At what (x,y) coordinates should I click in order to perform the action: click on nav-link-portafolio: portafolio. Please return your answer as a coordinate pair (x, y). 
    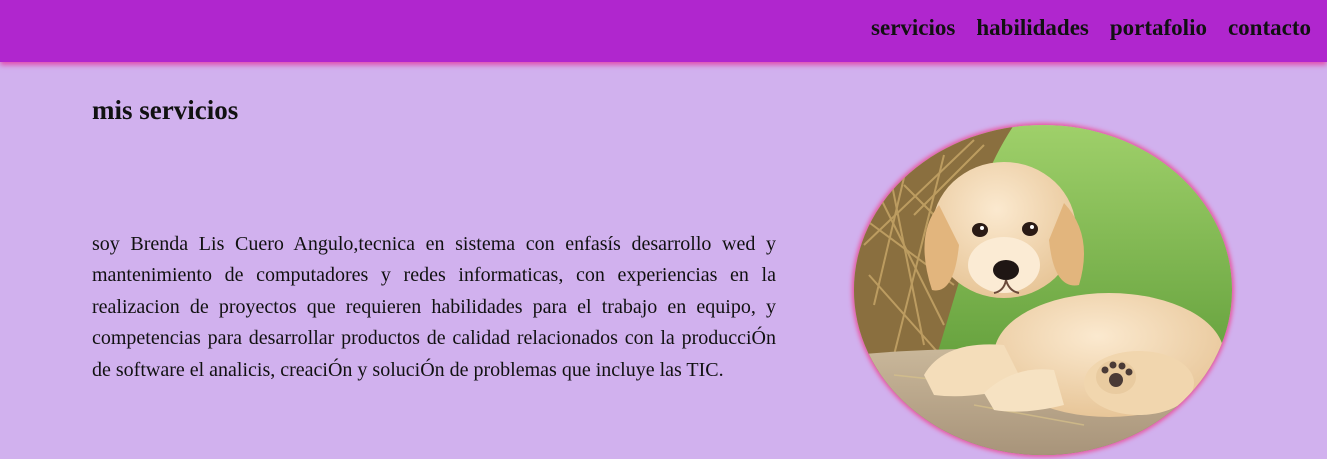
    Looking at the image, I should click on (1158, 28).